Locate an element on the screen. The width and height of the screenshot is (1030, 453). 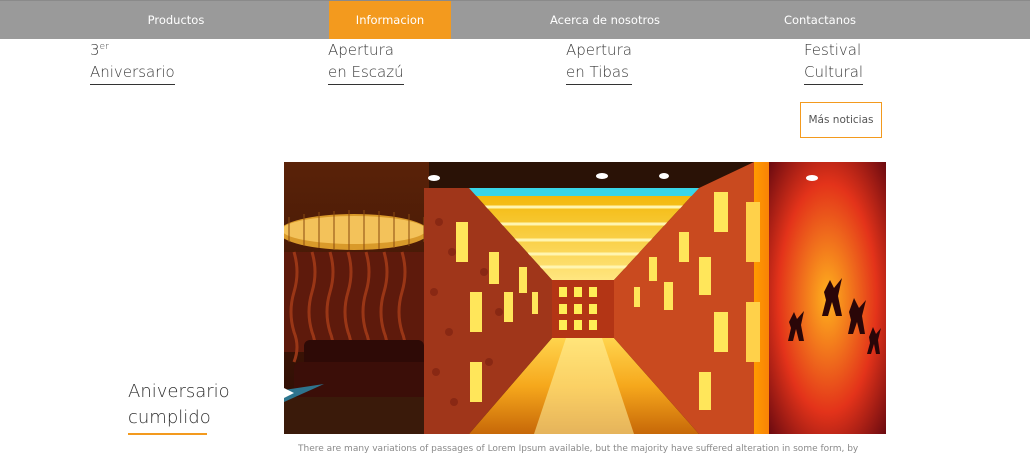
featured-title-underline is located at coordinates (167, 434).